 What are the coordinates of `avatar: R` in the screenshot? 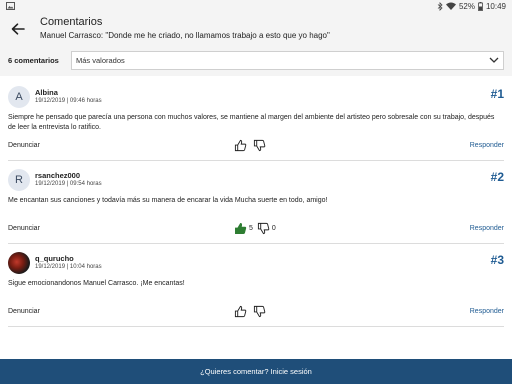 It's located at (19, 180).